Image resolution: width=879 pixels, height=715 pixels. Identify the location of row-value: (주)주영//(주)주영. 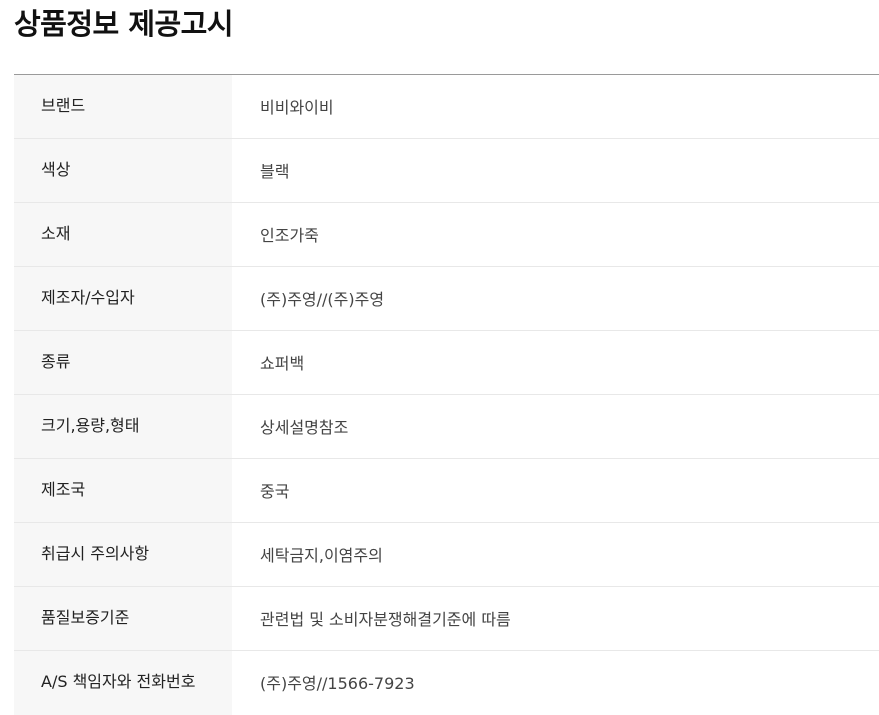
(322, 299).